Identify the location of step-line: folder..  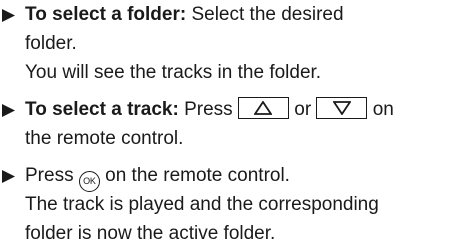
(51, 43).